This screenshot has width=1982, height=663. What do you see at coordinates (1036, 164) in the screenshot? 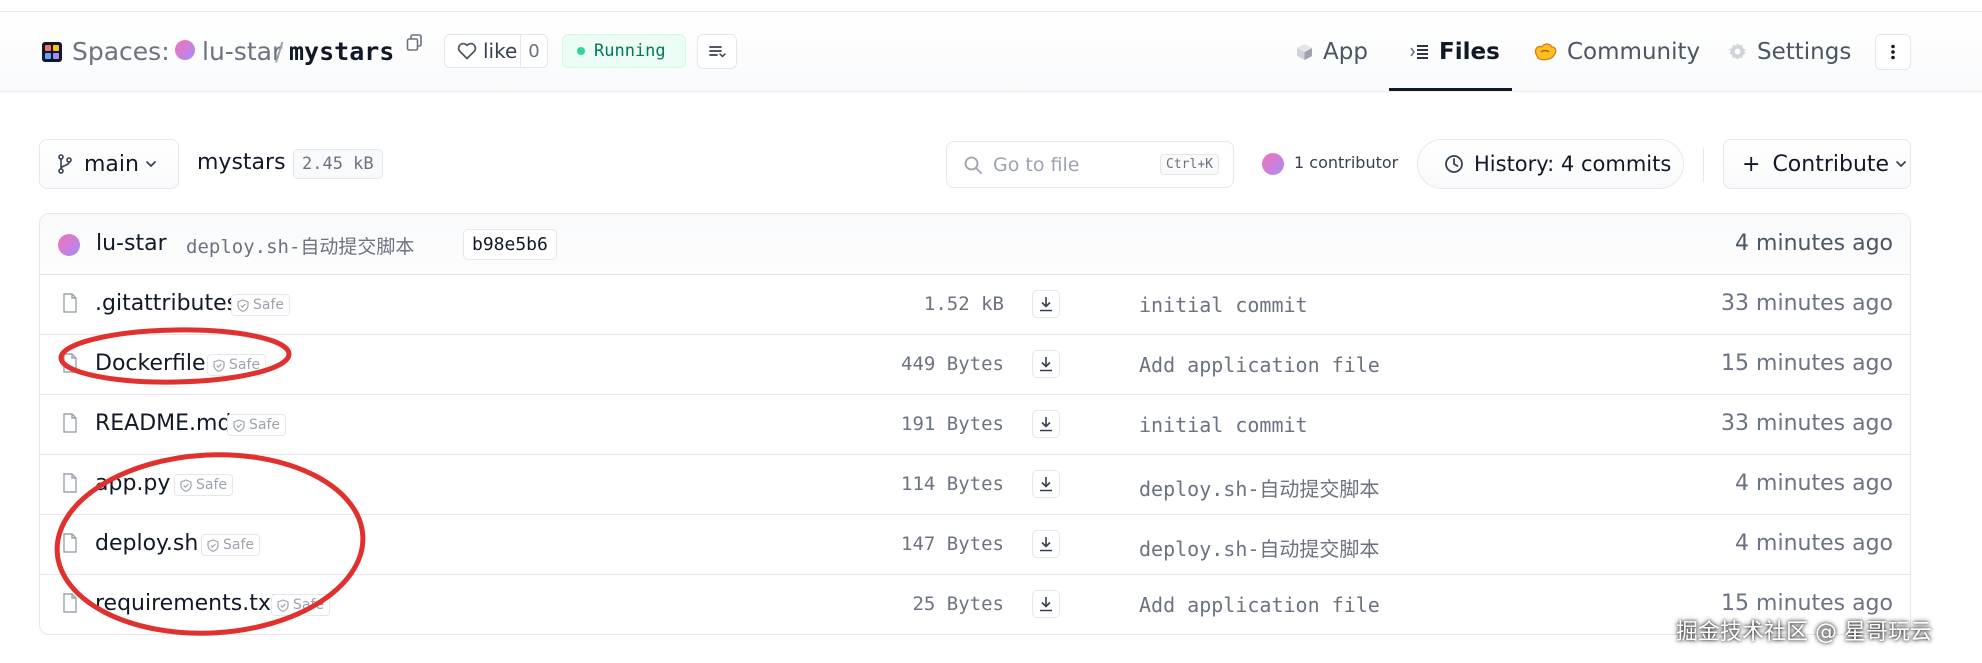
I see `go-to-file-placeholder: Go to file` at bounding box center [1036, 164].